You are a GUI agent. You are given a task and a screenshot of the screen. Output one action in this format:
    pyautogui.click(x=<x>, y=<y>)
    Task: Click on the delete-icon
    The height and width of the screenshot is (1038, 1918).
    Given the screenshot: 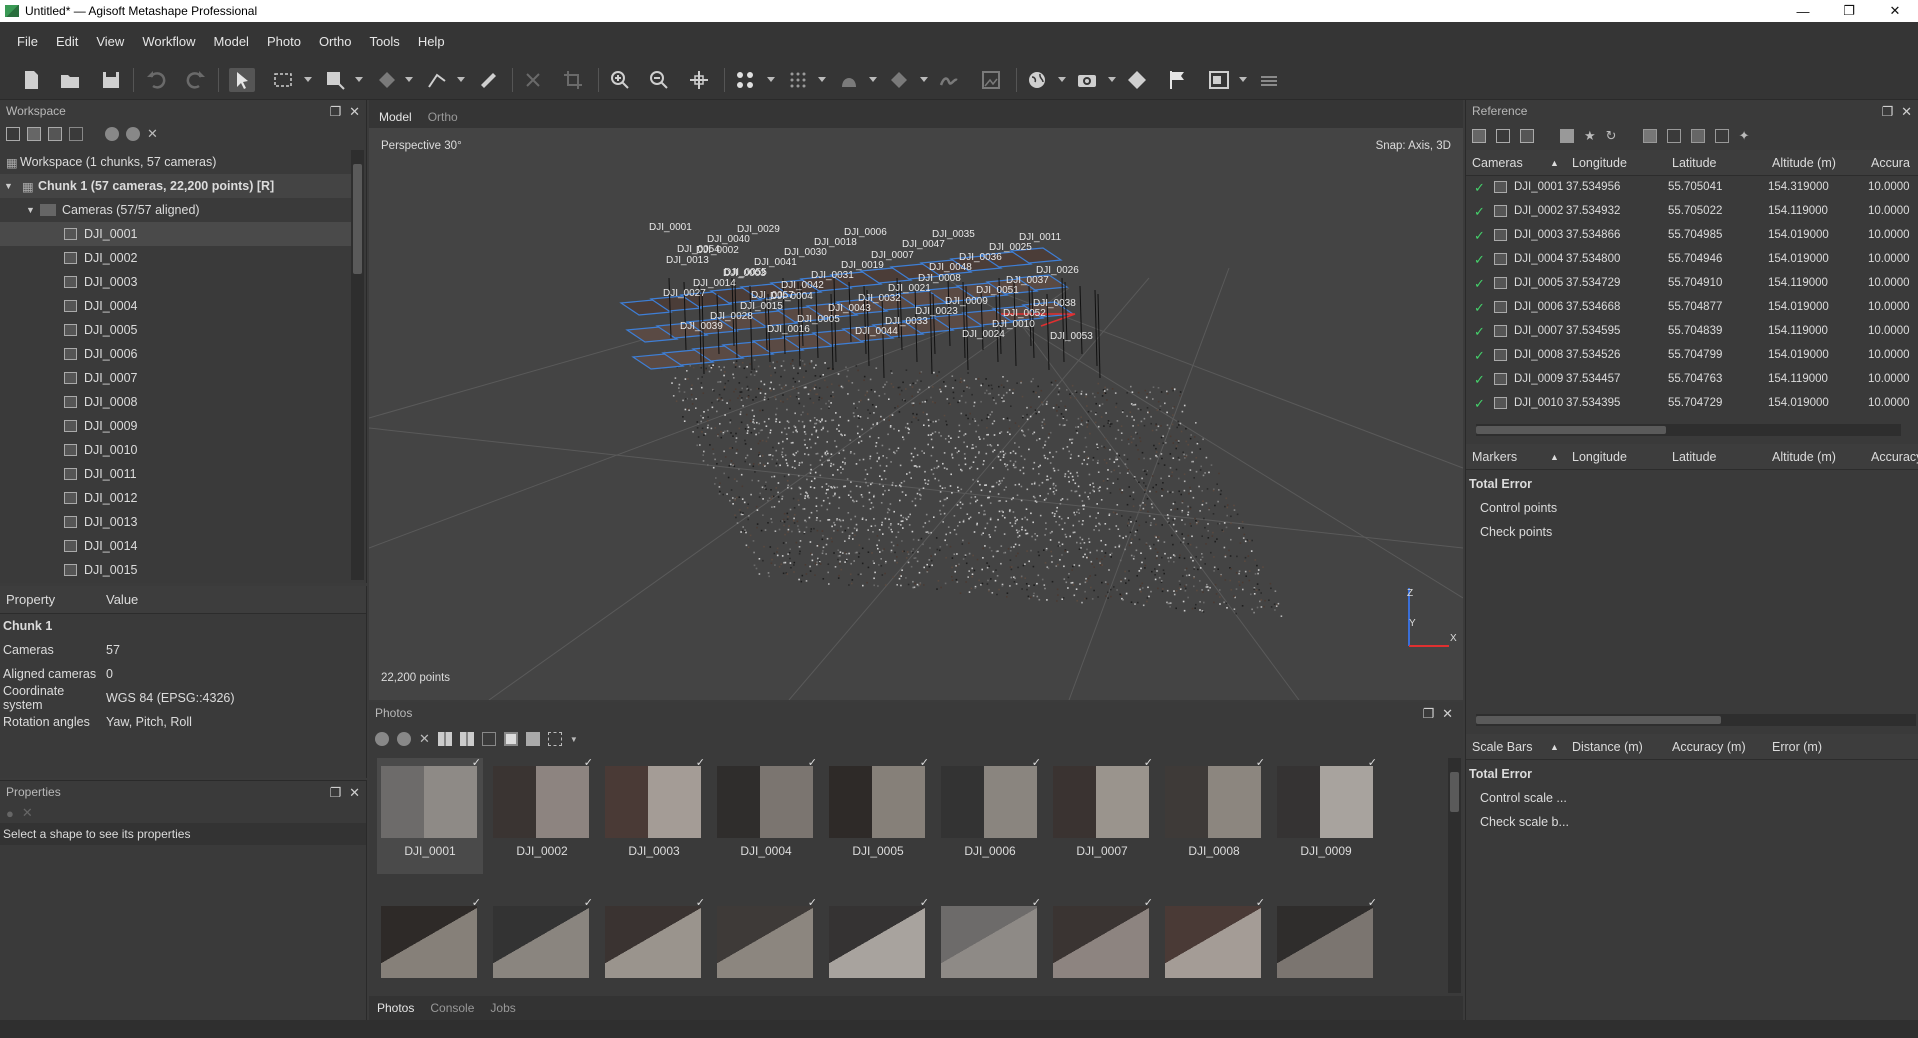 What is the action you would take?
    pyautogui.click(x=533, y=80)
    